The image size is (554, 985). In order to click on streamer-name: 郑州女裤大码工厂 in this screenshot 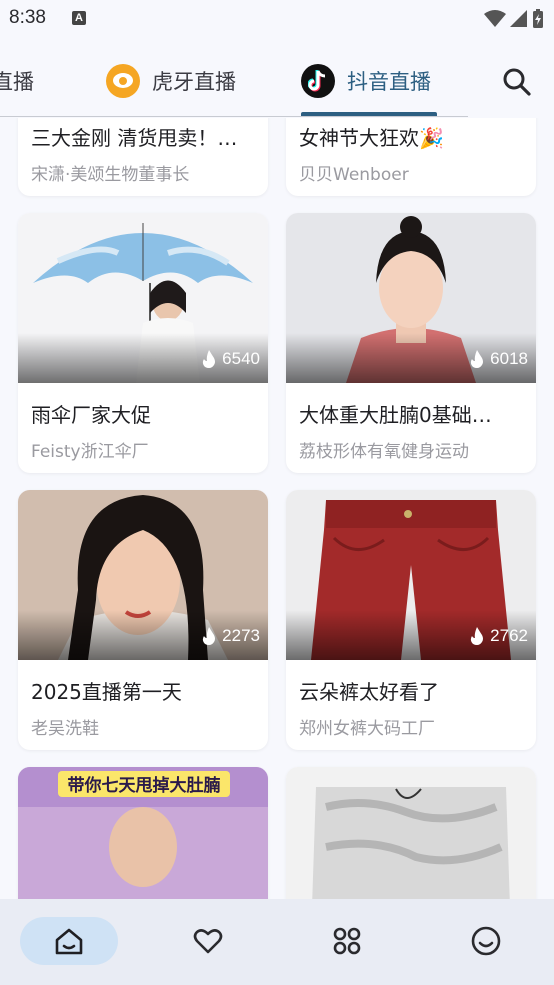, I will do `click(367, 729)`.